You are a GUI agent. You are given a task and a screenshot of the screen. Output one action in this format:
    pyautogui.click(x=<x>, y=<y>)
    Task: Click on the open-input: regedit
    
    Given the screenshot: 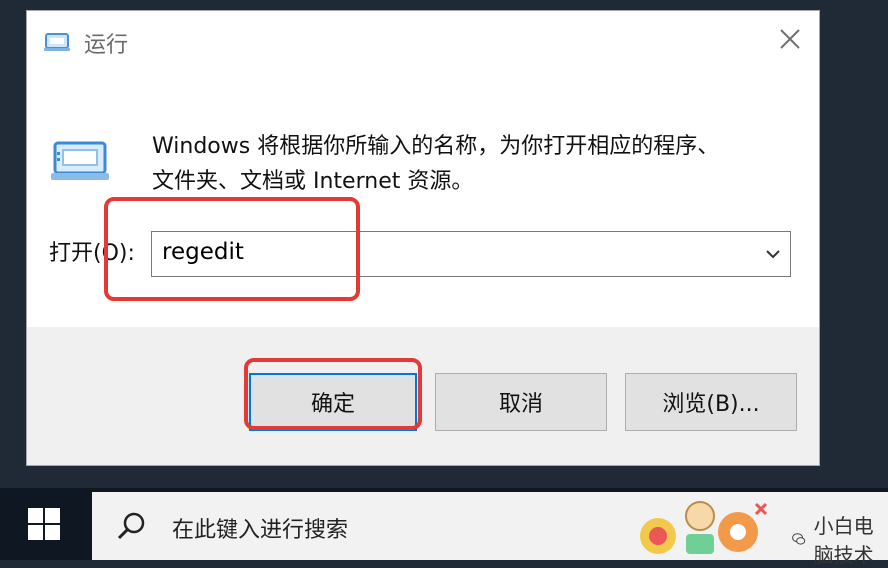 What is the action you would take?
    pyautogui.click(x=203, y=252)
    